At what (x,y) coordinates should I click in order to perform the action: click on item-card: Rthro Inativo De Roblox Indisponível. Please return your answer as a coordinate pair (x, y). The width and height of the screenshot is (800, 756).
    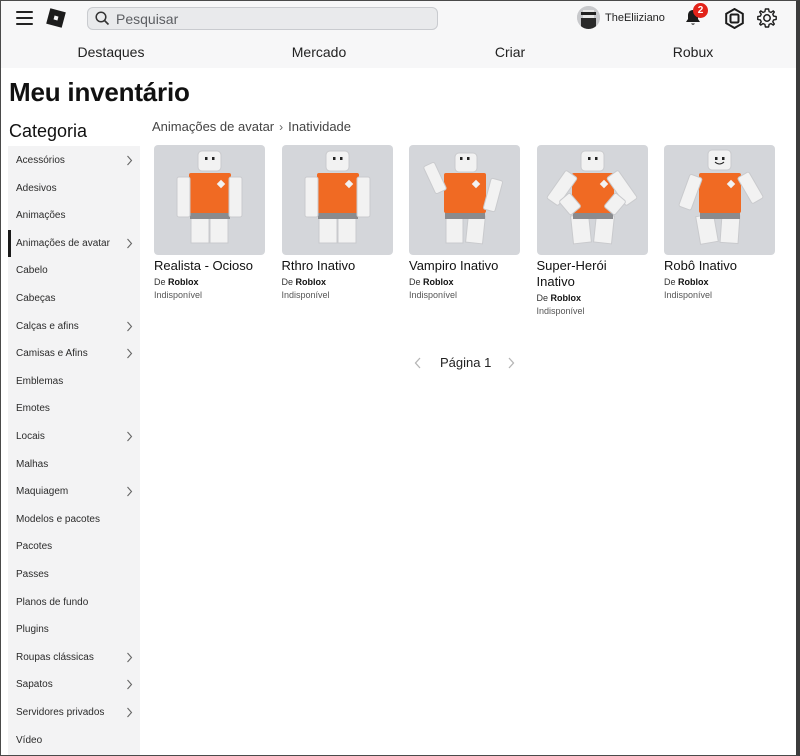
    Looking at the image, I should click on (337, 223).